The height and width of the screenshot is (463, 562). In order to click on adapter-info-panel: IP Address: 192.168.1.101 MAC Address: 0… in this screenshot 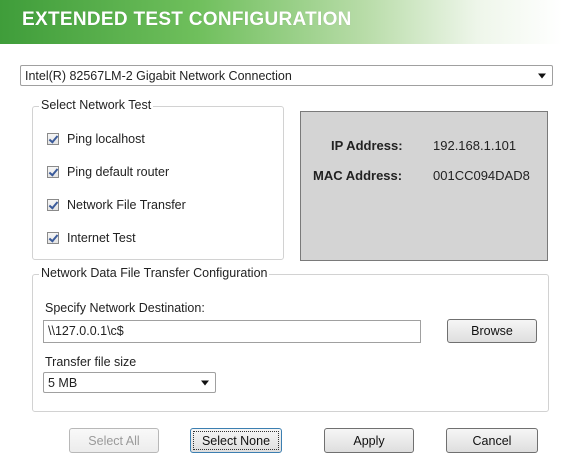, I will do `click(424, 186)`.